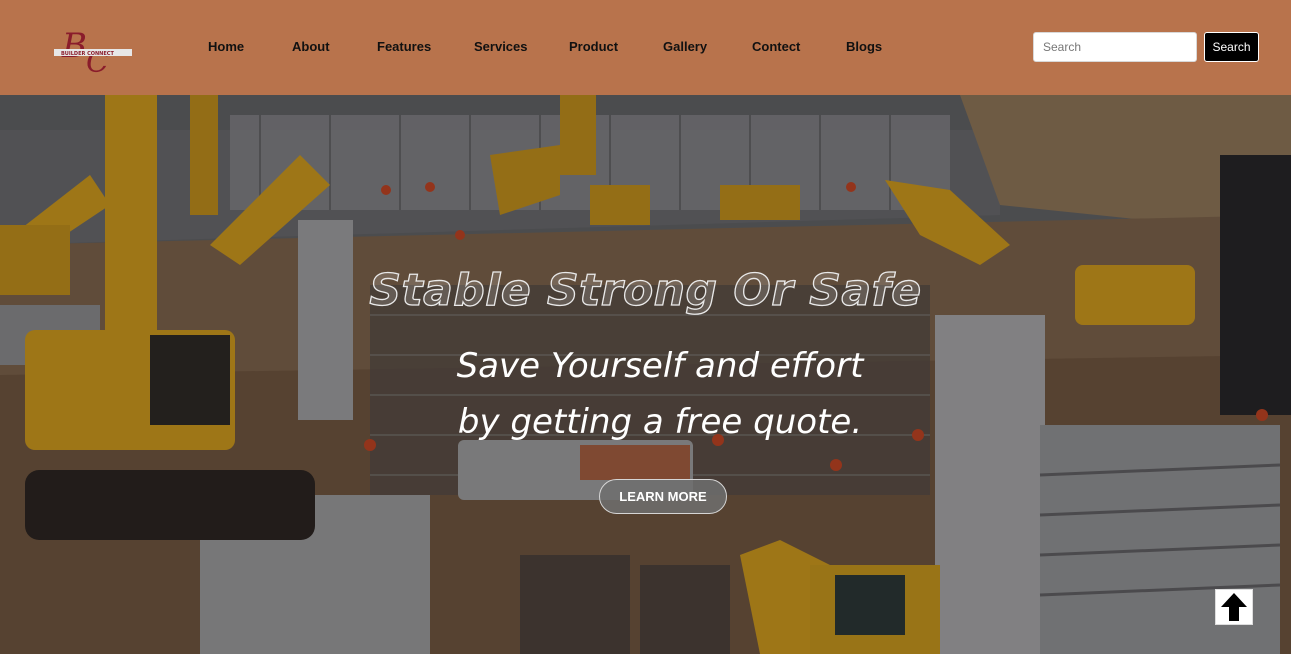 Image resolution: width=1291 pixels, height=654 pixels. Describe the element at coordinates (226, 46) in the screenshot. I see `nav-home: Home` at that location.